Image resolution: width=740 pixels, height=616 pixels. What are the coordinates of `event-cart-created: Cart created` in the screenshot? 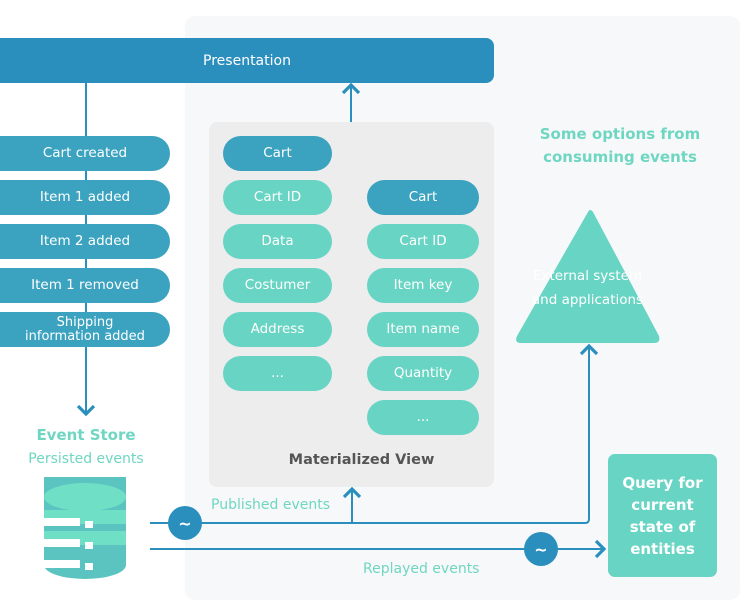 It's located at (85, 153).